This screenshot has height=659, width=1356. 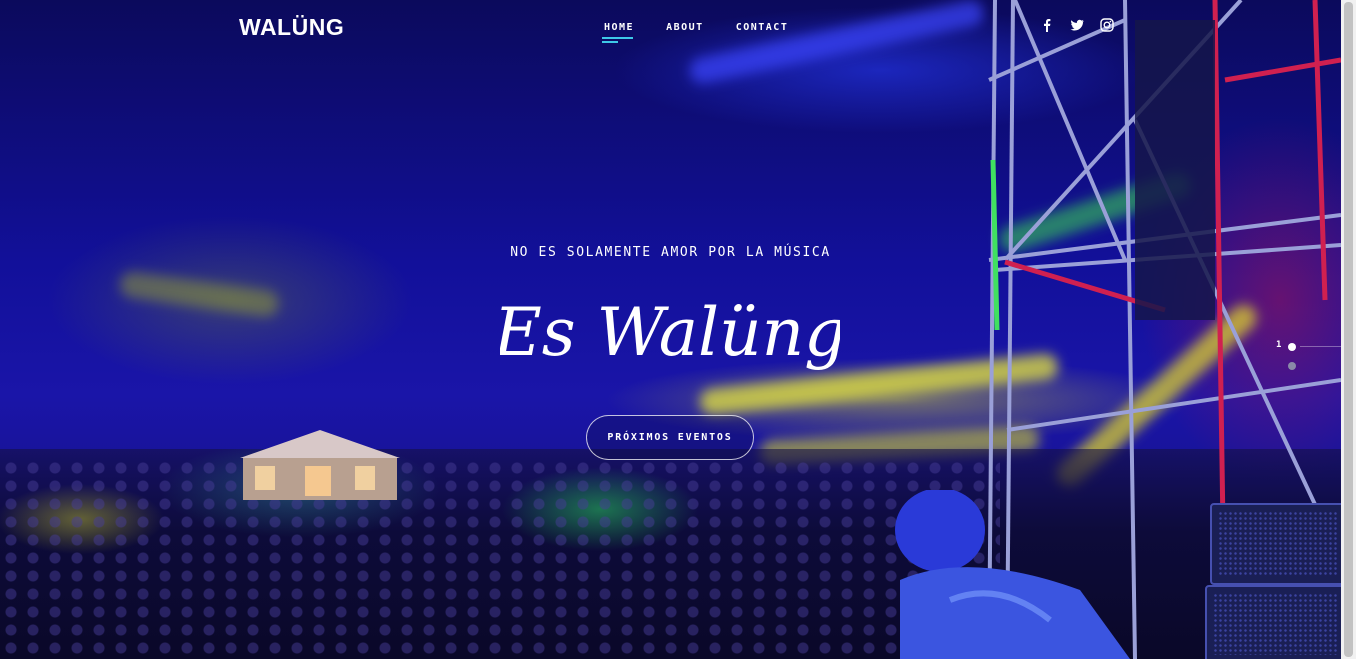 I want to click on twitter-icon, so click(x=1077, y=25).